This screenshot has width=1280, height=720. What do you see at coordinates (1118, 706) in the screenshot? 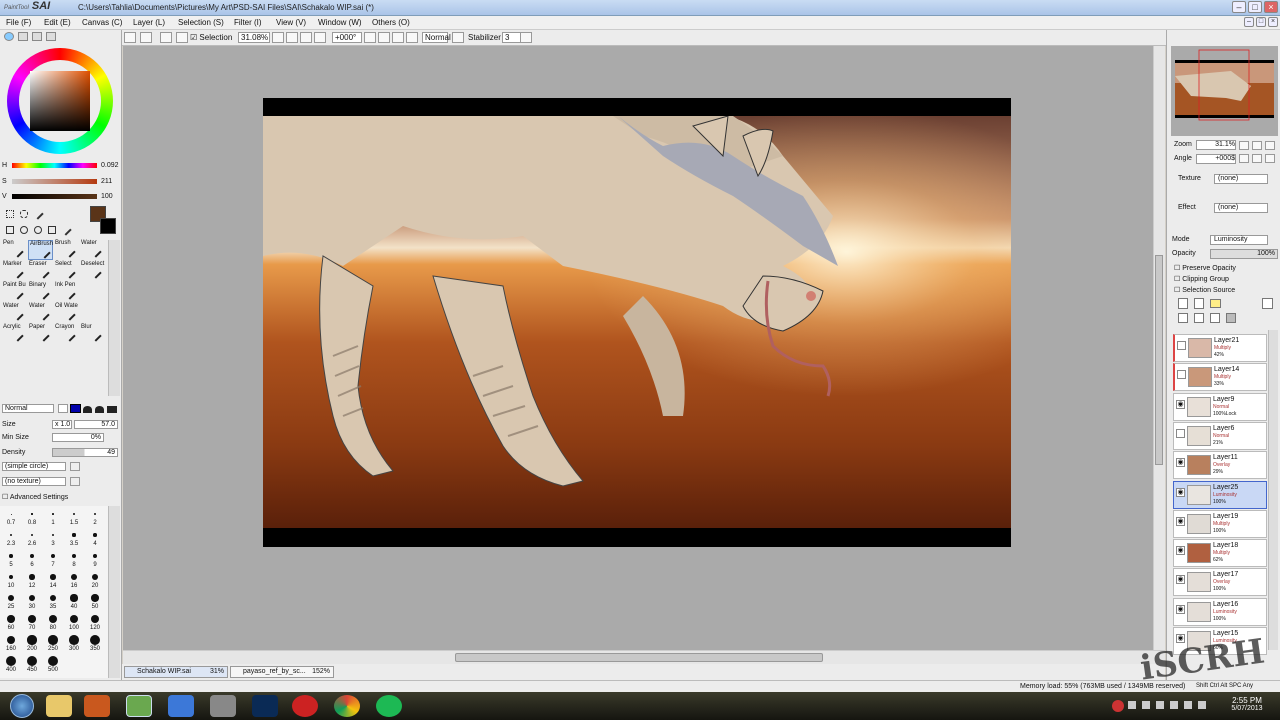
I see `tray-record-icon` at bounding box center [1118, 706].